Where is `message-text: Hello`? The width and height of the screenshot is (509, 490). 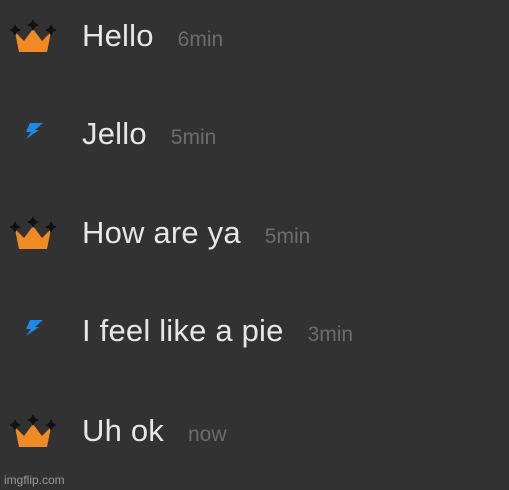
message-text: Hello is located at coordinates (118, 35).